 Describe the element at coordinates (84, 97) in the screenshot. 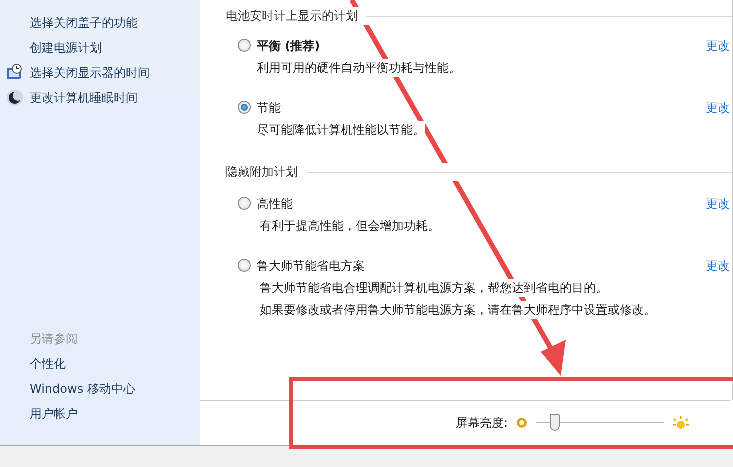

I see `sidebar-link: 更改计算机睡眠时间` at that location.